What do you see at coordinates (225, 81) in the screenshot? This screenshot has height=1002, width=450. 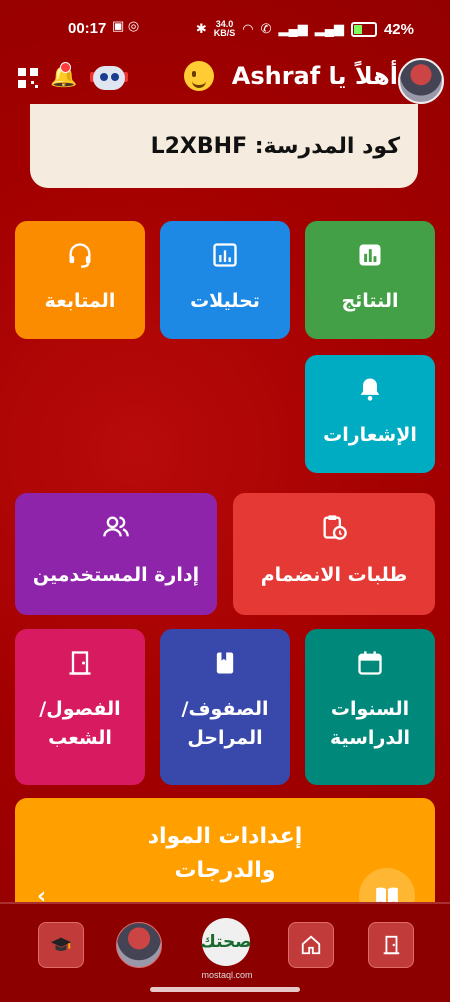 I see `app-bar: 🔔 أهلاً يا Ashraf` at bounding box center [225, 81].